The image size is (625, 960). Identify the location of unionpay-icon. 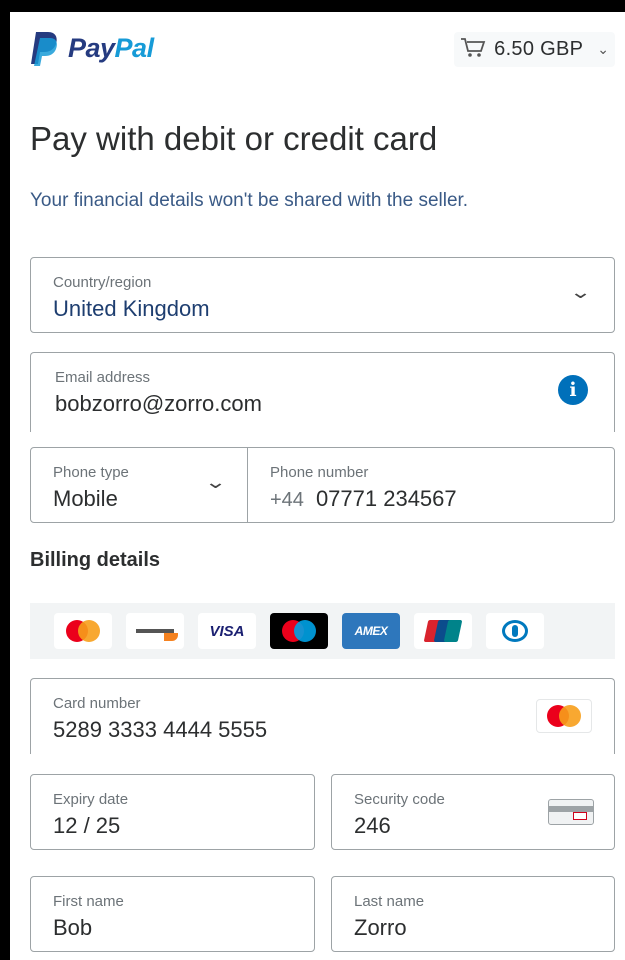
(443, 631).